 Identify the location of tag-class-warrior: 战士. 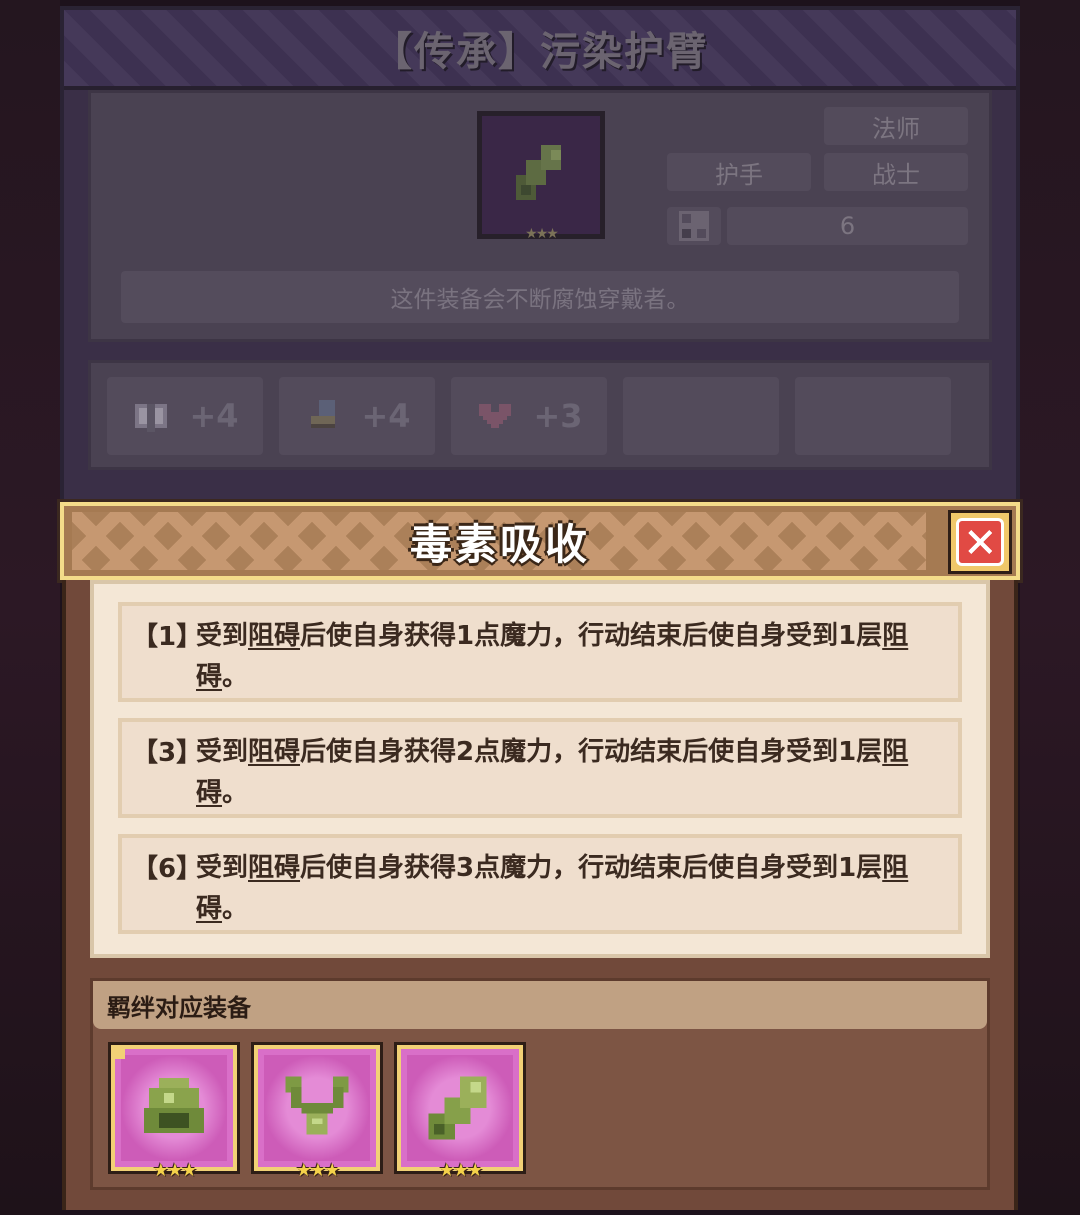
(896, 172).